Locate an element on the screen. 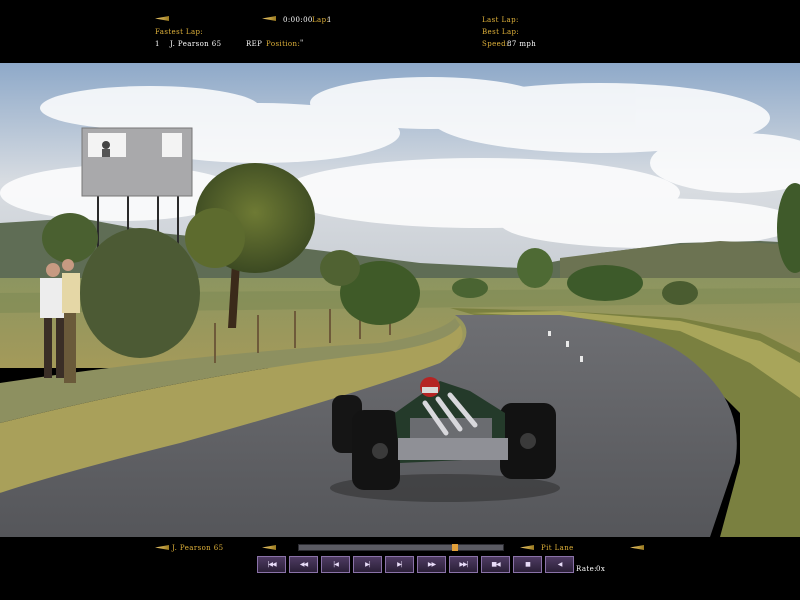  camera-label: Pit Lane is located at coordinates (557, 548).